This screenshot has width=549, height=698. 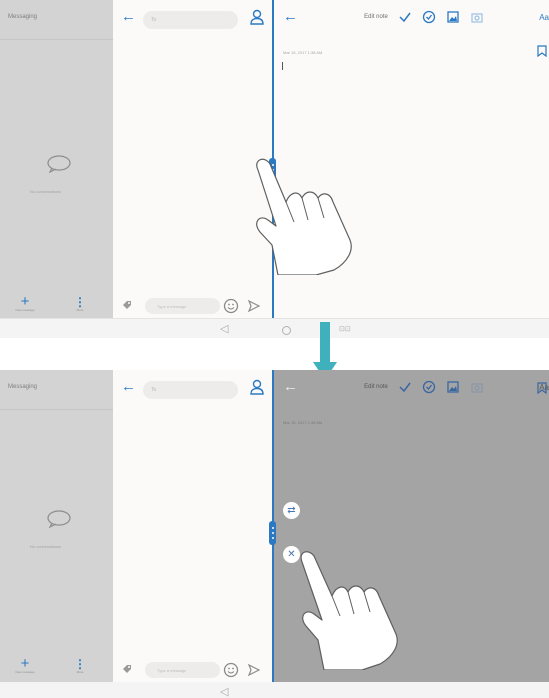 I want to click on split-handle, so click(x=272, y=533).